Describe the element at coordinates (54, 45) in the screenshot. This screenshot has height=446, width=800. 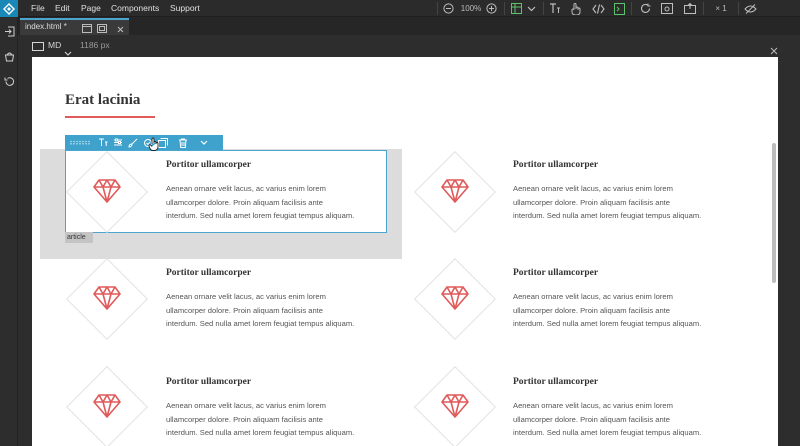
I see `device-size-select: MD` at that location.